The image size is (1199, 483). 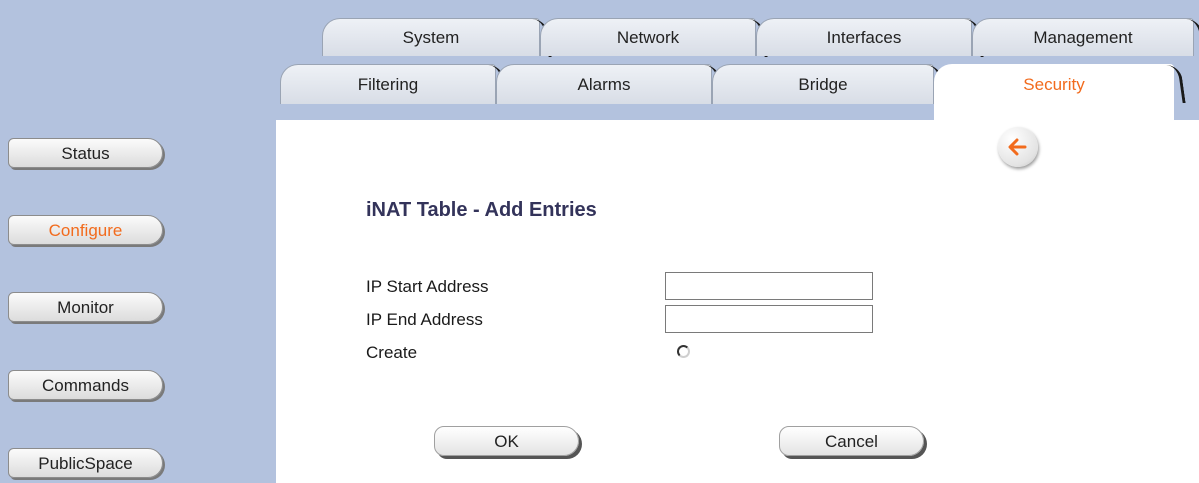 What do you see at coordinates (823, 84) in the screenshot?
I see `tab-bridge: Bridge` at bounding box center [823, 84].